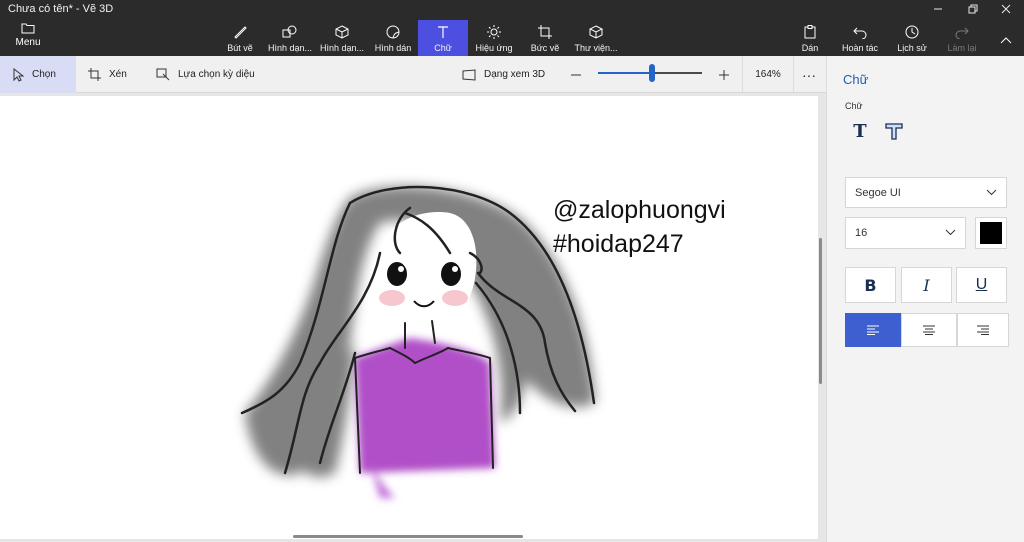 Image resolution: width=1024 pixels, height=542 pixels. What do you see at coordinates (205, 74) in the screenshot?
I see `magic-select-button: Lựa chọn kỳ diệu` at bounding box center [205, 74].